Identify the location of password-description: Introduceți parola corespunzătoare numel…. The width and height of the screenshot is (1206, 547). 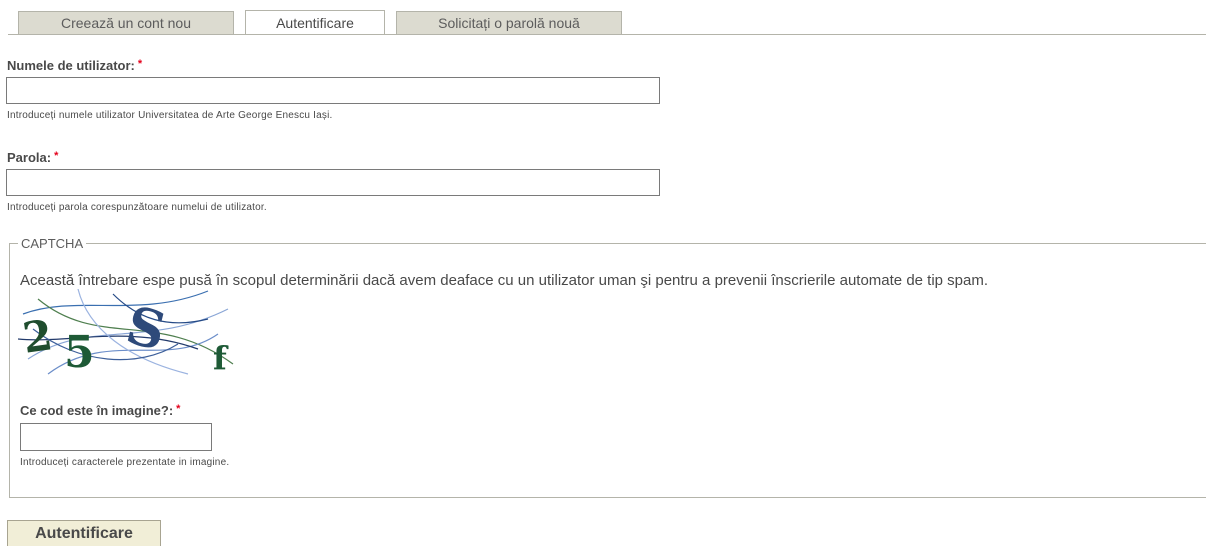
(137, 207).